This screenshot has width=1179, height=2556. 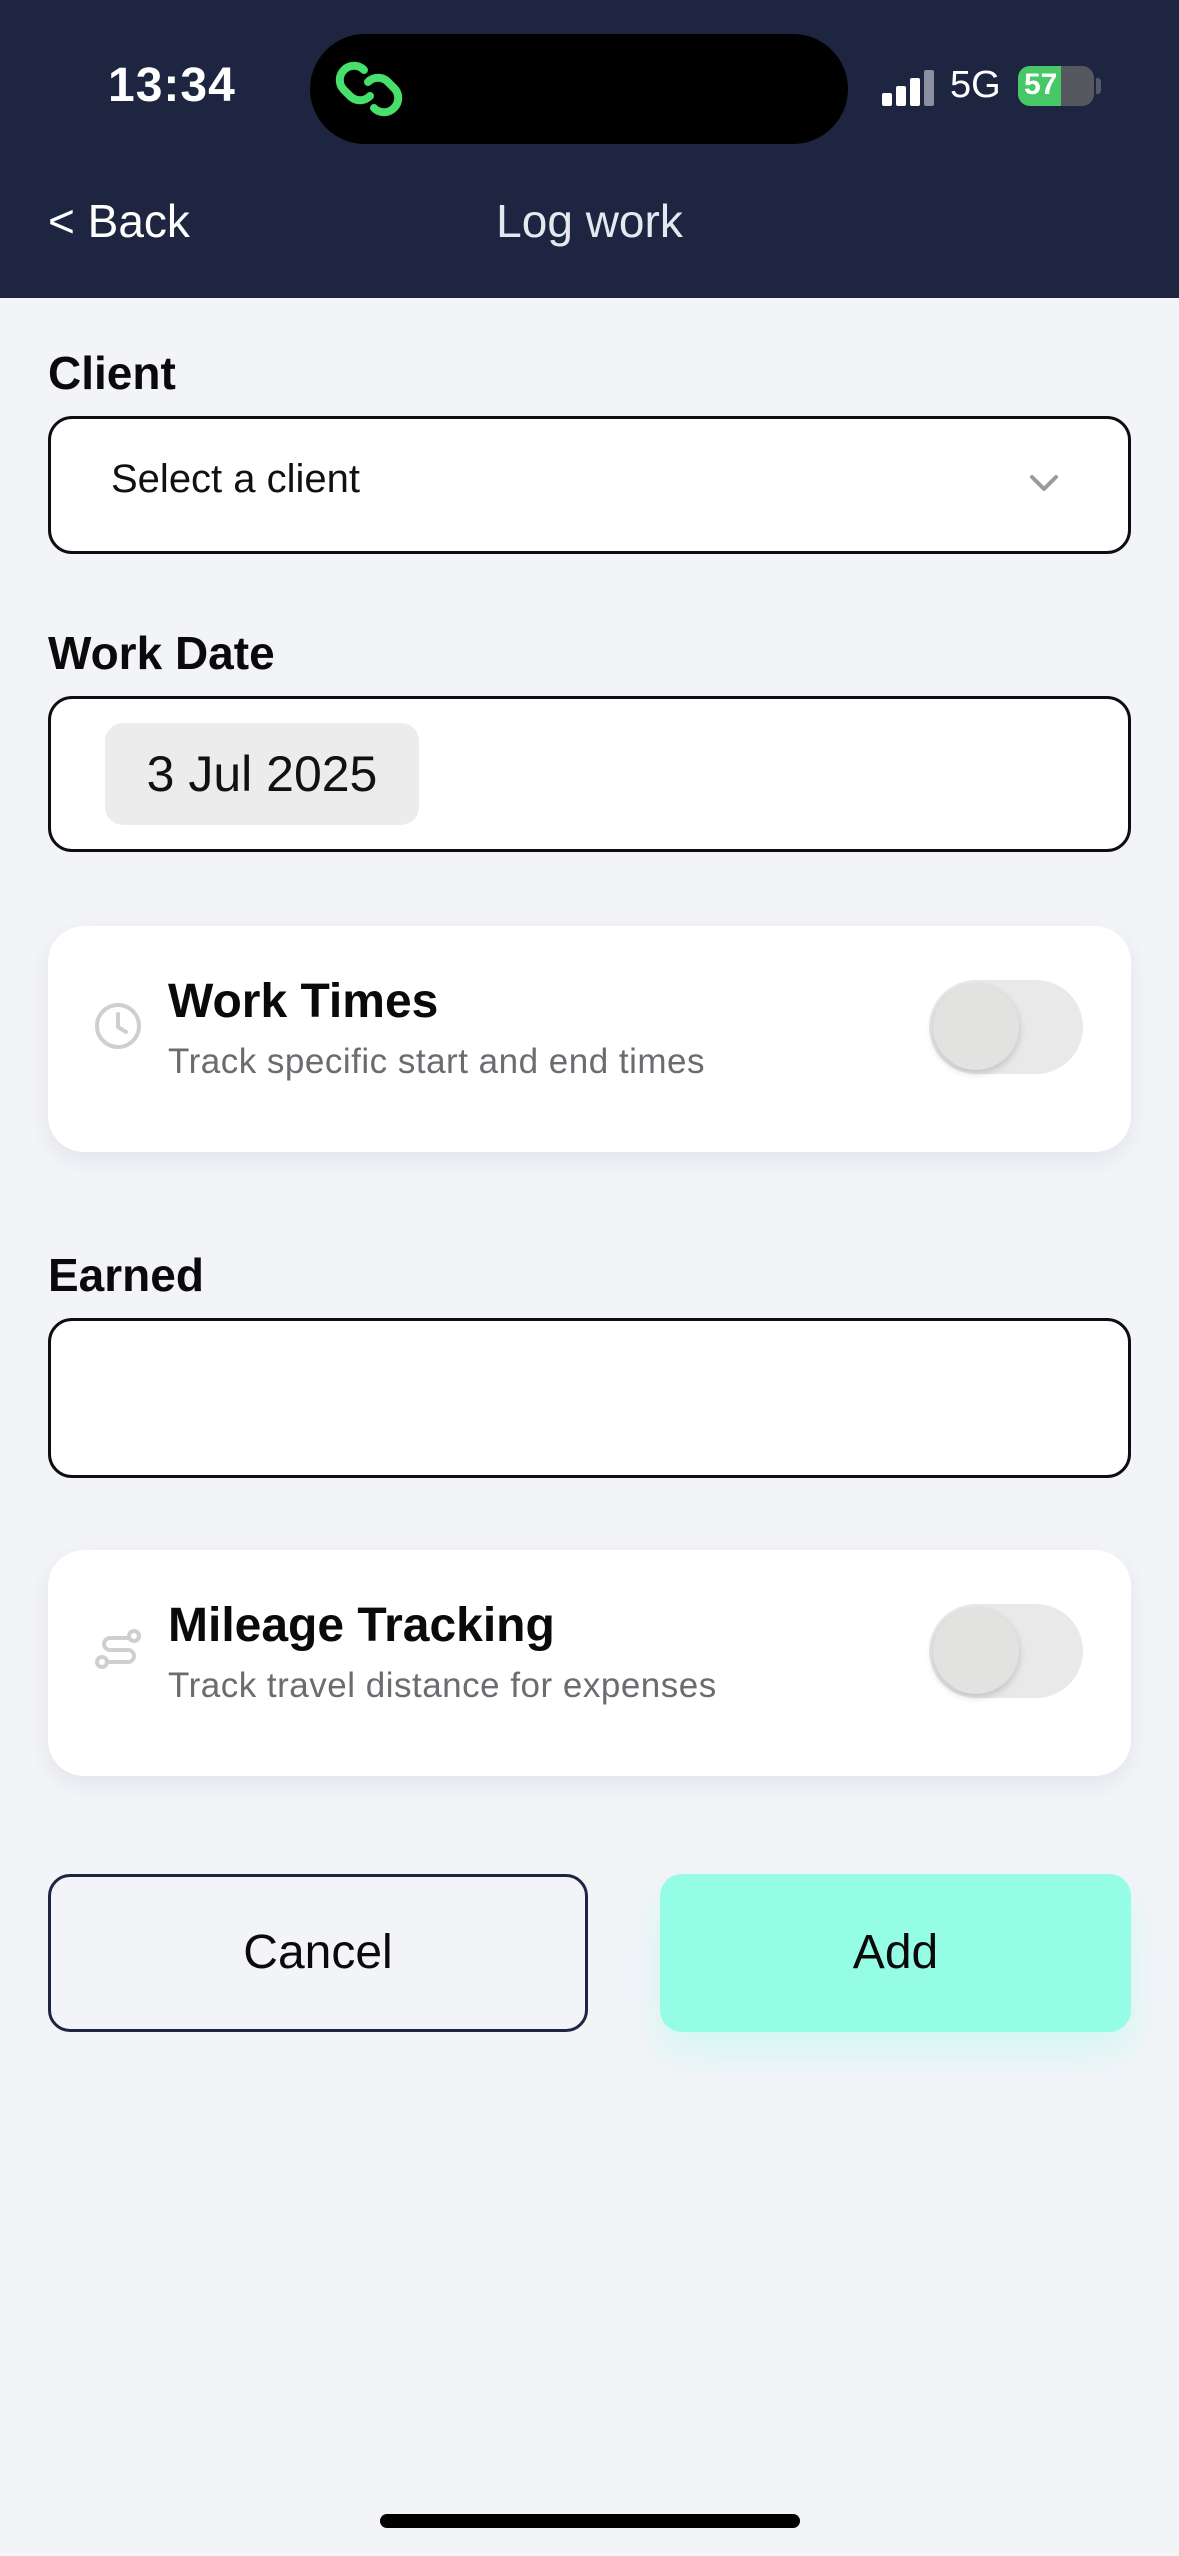 What do you see at coordinates (112, 373) in the screenshot?
I see `client-label: Client` at bounding box center [112, 373].